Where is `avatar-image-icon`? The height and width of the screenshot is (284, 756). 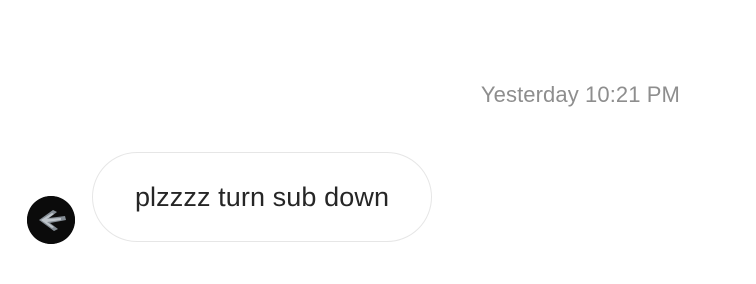 avatar-image-icon is located at coordinates (51, 220).